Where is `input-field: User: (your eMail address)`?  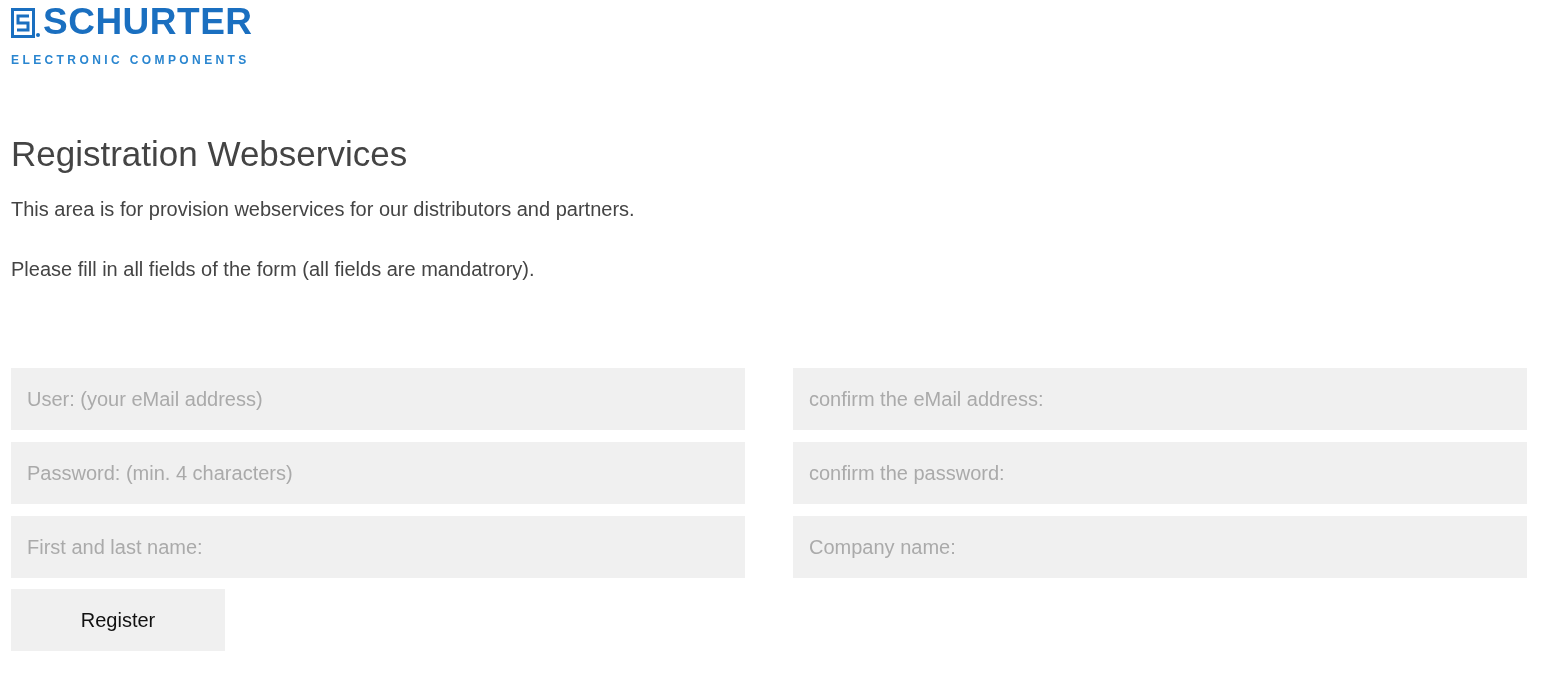 input-field: User: (your eMail address) is located at coordinates (378, 399).